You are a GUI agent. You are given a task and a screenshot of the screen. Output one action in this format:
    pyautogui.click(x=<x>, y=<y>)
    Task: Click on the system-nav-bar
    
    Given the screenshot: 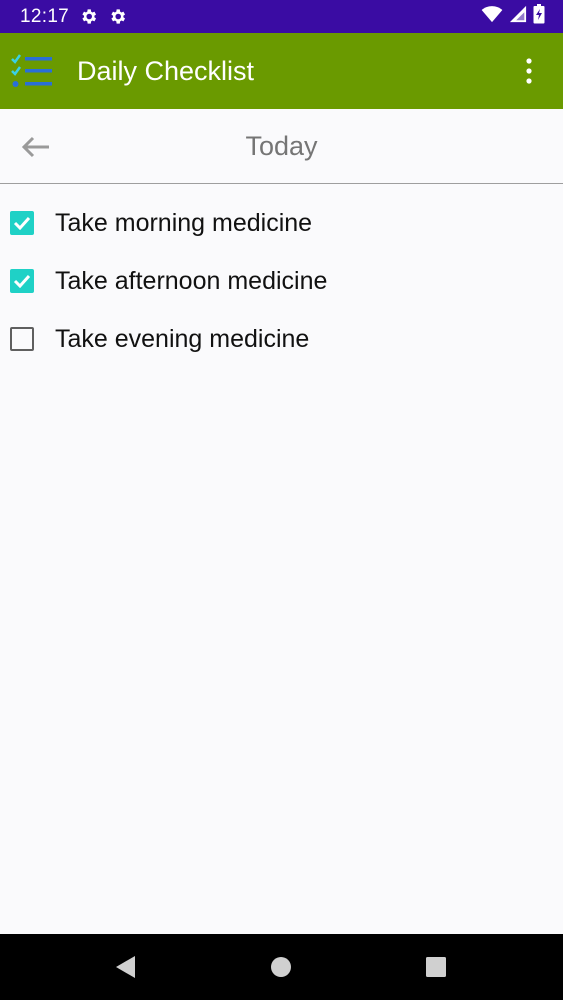 What is the action you would take?
    pyautogui.click(x=281, y=967)
    